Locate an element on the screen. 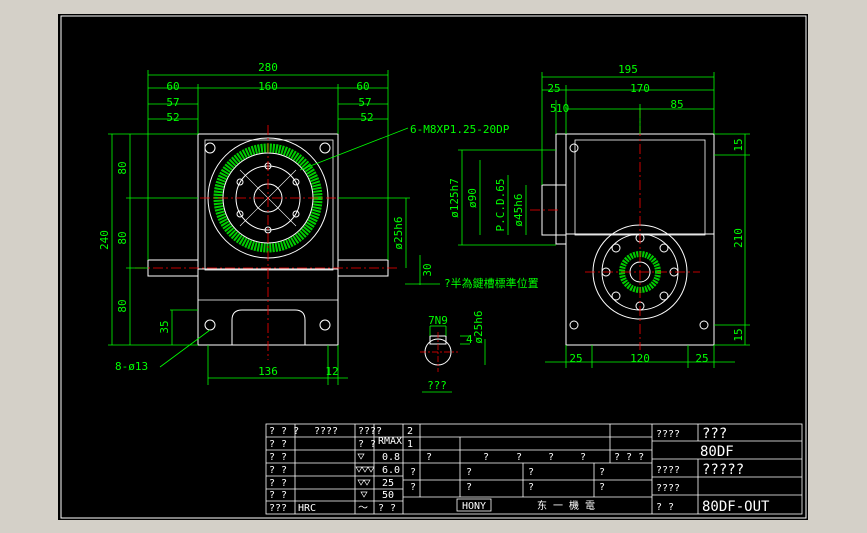 Image resolution: width=867 pixels, height=533 pixels. dim-85: 85 is located at coordinates (676, 104).